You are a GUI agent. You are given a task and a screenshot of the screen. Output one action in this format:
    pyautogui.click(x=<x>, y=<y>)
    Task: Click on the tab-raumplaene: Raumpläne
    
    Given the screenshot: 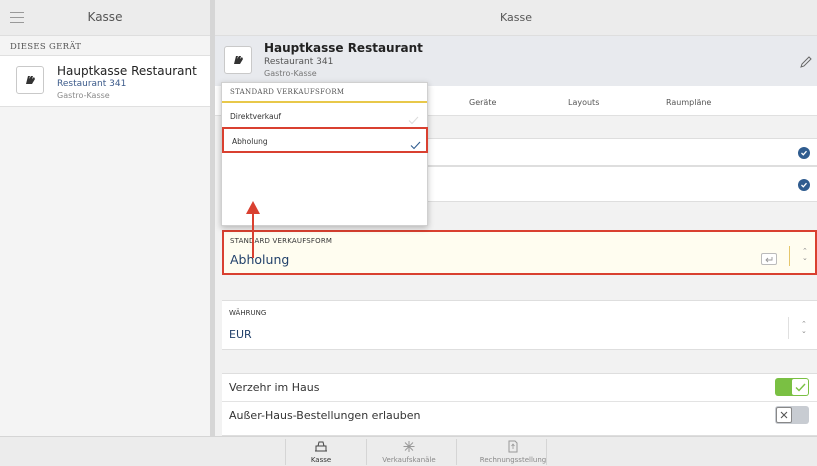 What is the action you would take?
    pyautogui.click(x=688, y=102)
    